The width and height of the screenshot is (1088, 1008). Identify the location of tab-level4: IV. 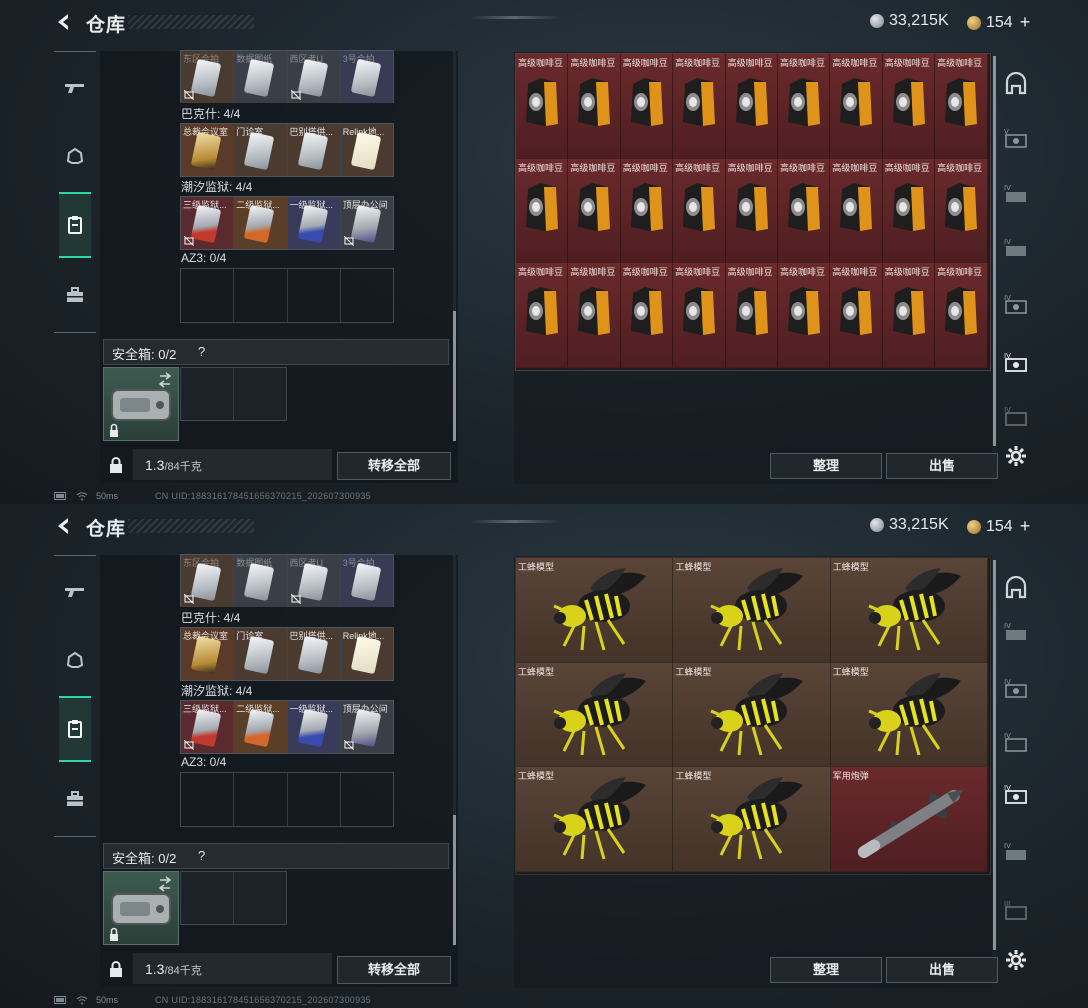
(1016, 194).